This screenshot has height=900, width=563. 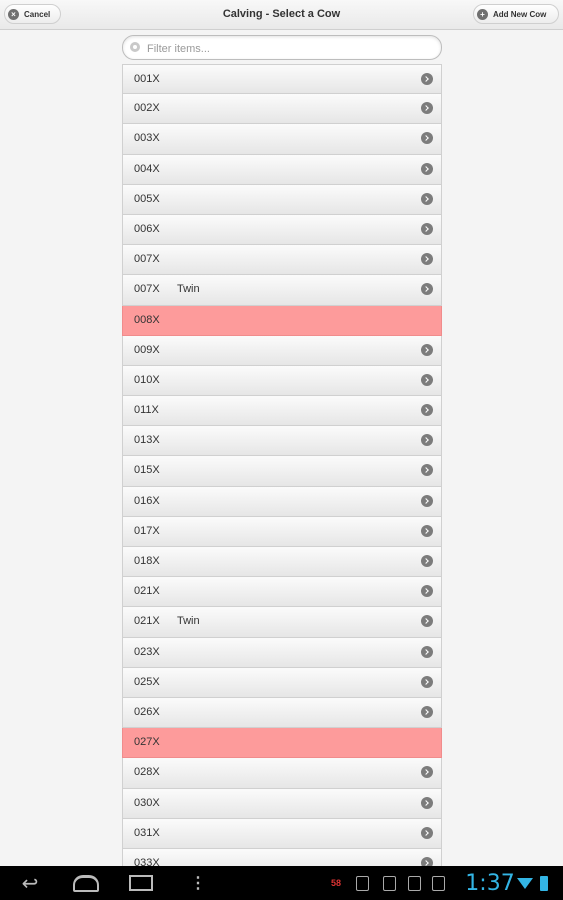 What do you see at coordinates (336, 883) in the screenshot?
I see `notification-badge: 58` at bounding box center [336, 883].